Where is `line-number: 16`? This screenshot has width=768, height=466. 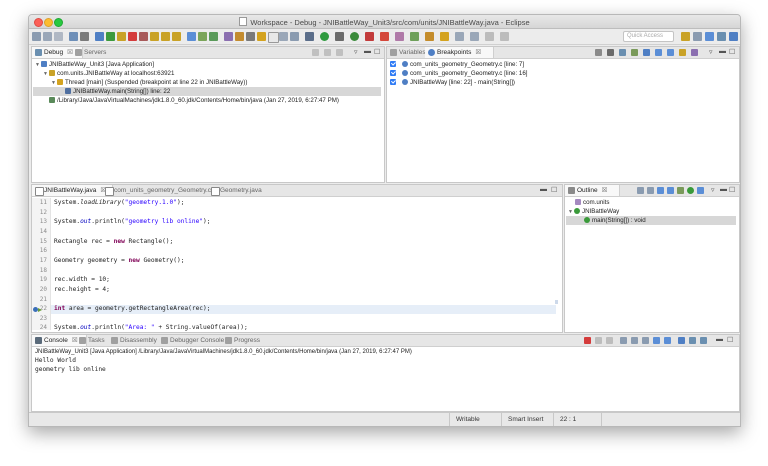 line-number: 16 is located at coordinates (40, 250).